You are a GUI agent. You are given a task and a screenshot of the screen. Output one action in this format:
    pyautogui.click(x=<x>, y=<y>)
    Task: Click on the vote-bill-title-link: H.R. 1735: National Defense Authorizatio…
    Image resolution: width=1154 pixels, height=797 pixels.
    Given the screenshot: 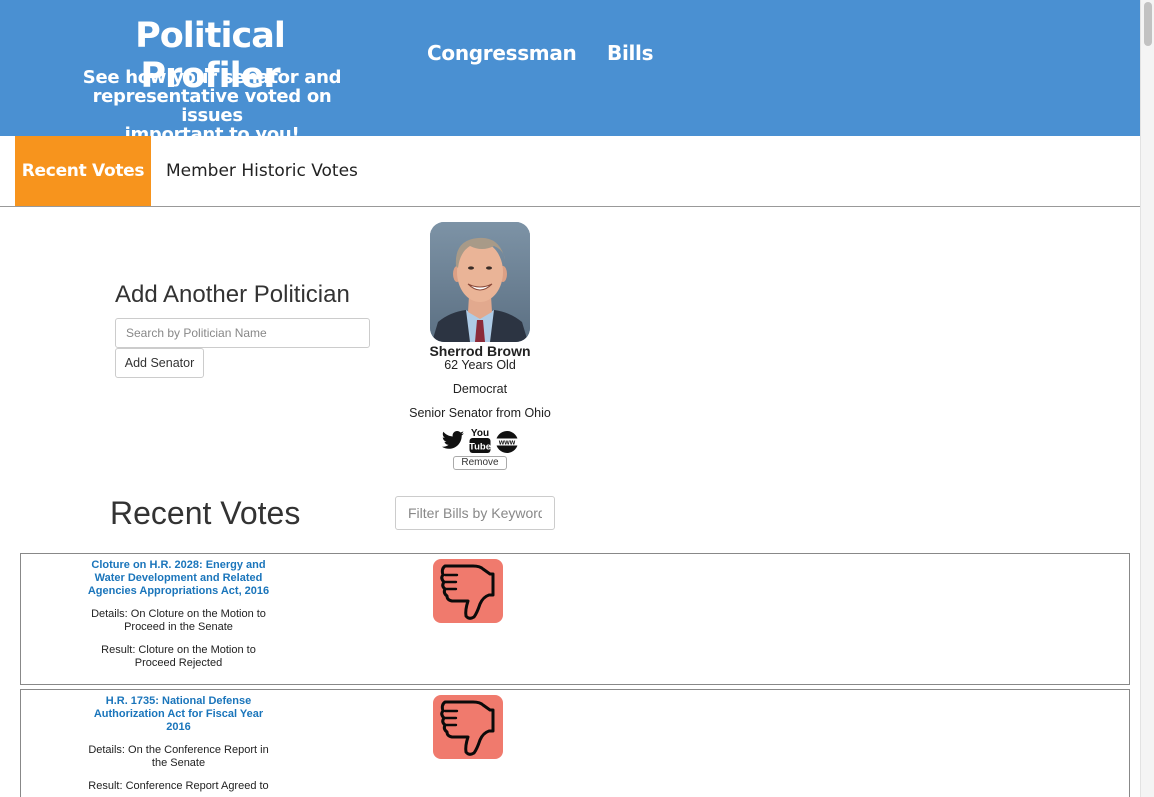 What is the action you would take?
    pyautogui.click(x=178, y=714)
    